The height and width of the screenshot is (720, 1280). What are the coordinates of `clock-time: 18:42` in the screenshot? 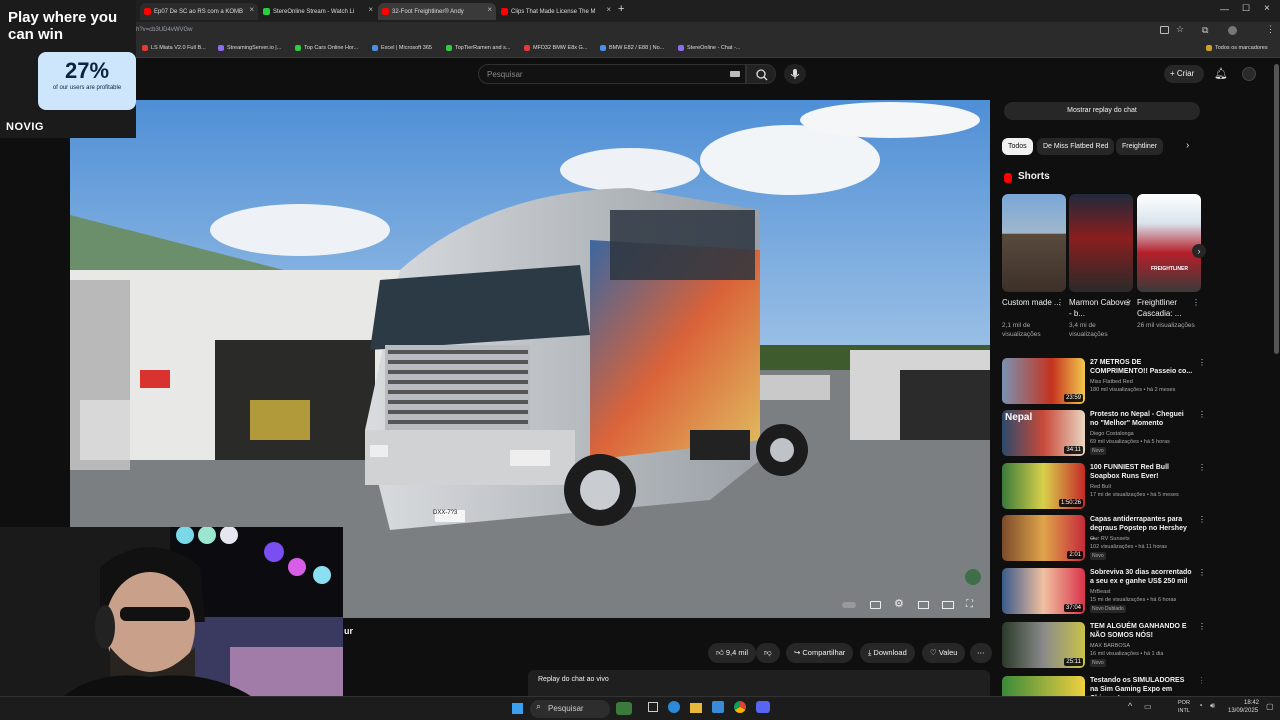 It's located at (1251, 703).